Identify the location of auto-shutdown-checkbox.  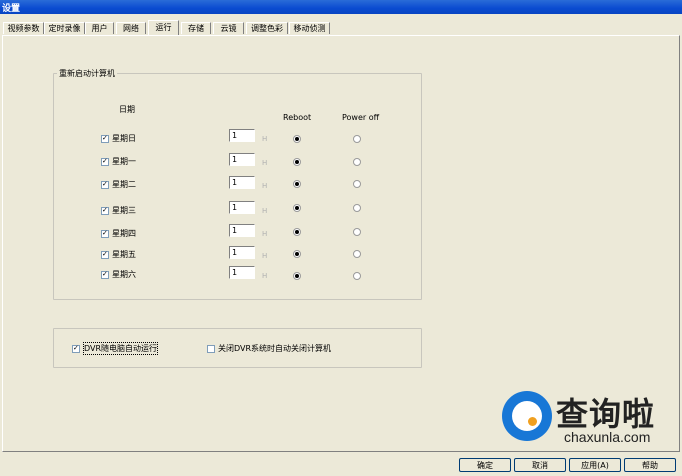
(211, 349).